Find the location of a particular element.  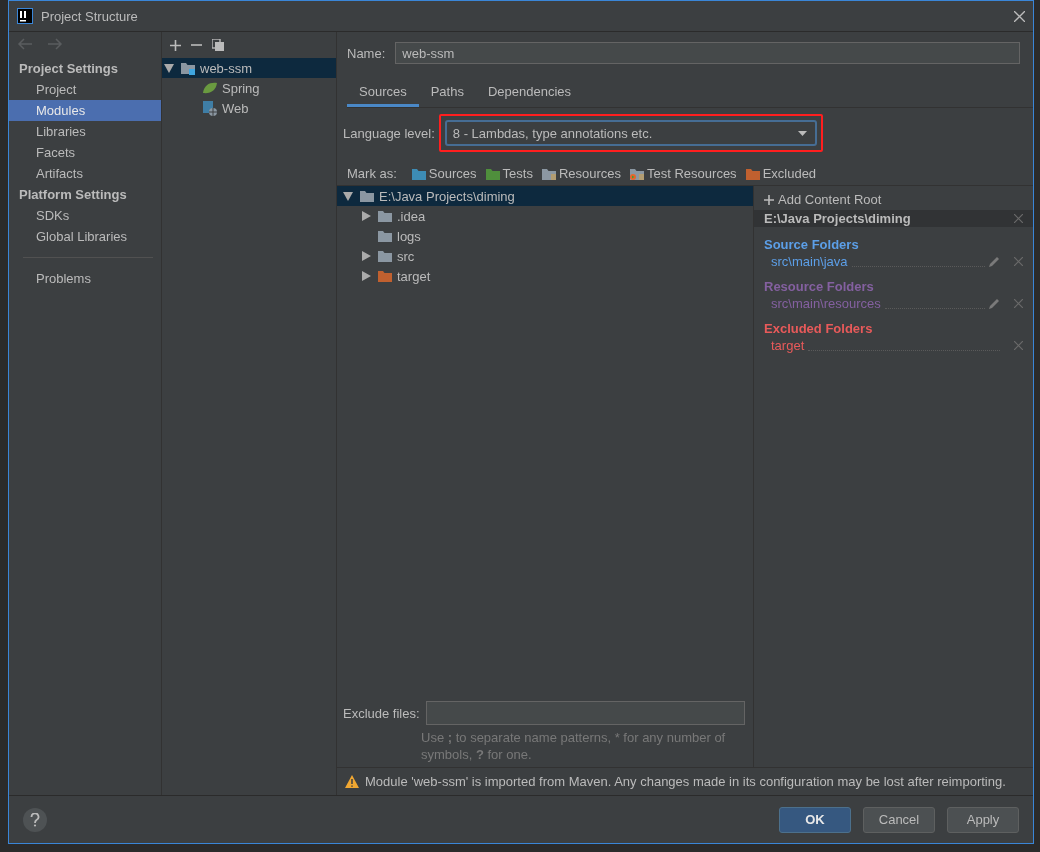

name-label: Name: is located at coordinates (366, 53).